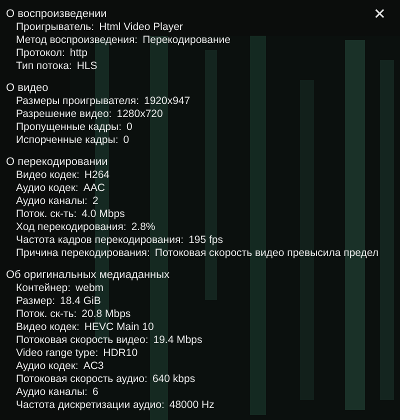 This screenshot has height=420, width=400. What do you see at coordinates (100, 240) in the screenshot?
I see `stat-label: Частота кадров перекодирования:` at bounding box center [100, 240].